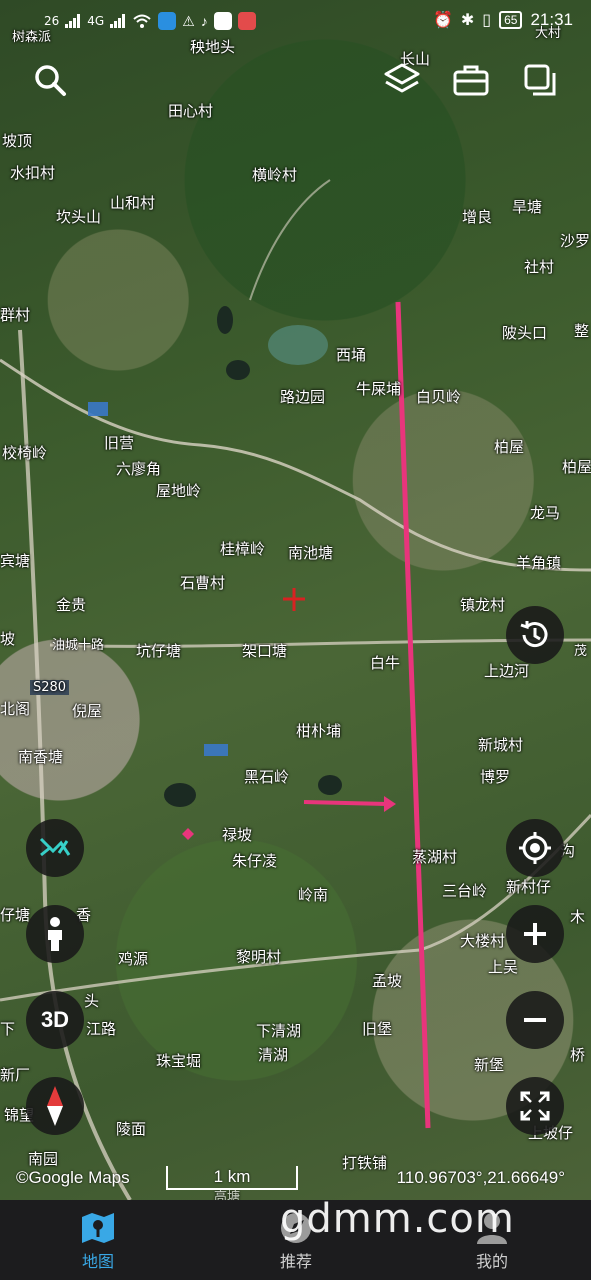  What do you see at coordinates (540, 80) in the screenshot?
I see `copy-button` at bounding box center [540, 80].